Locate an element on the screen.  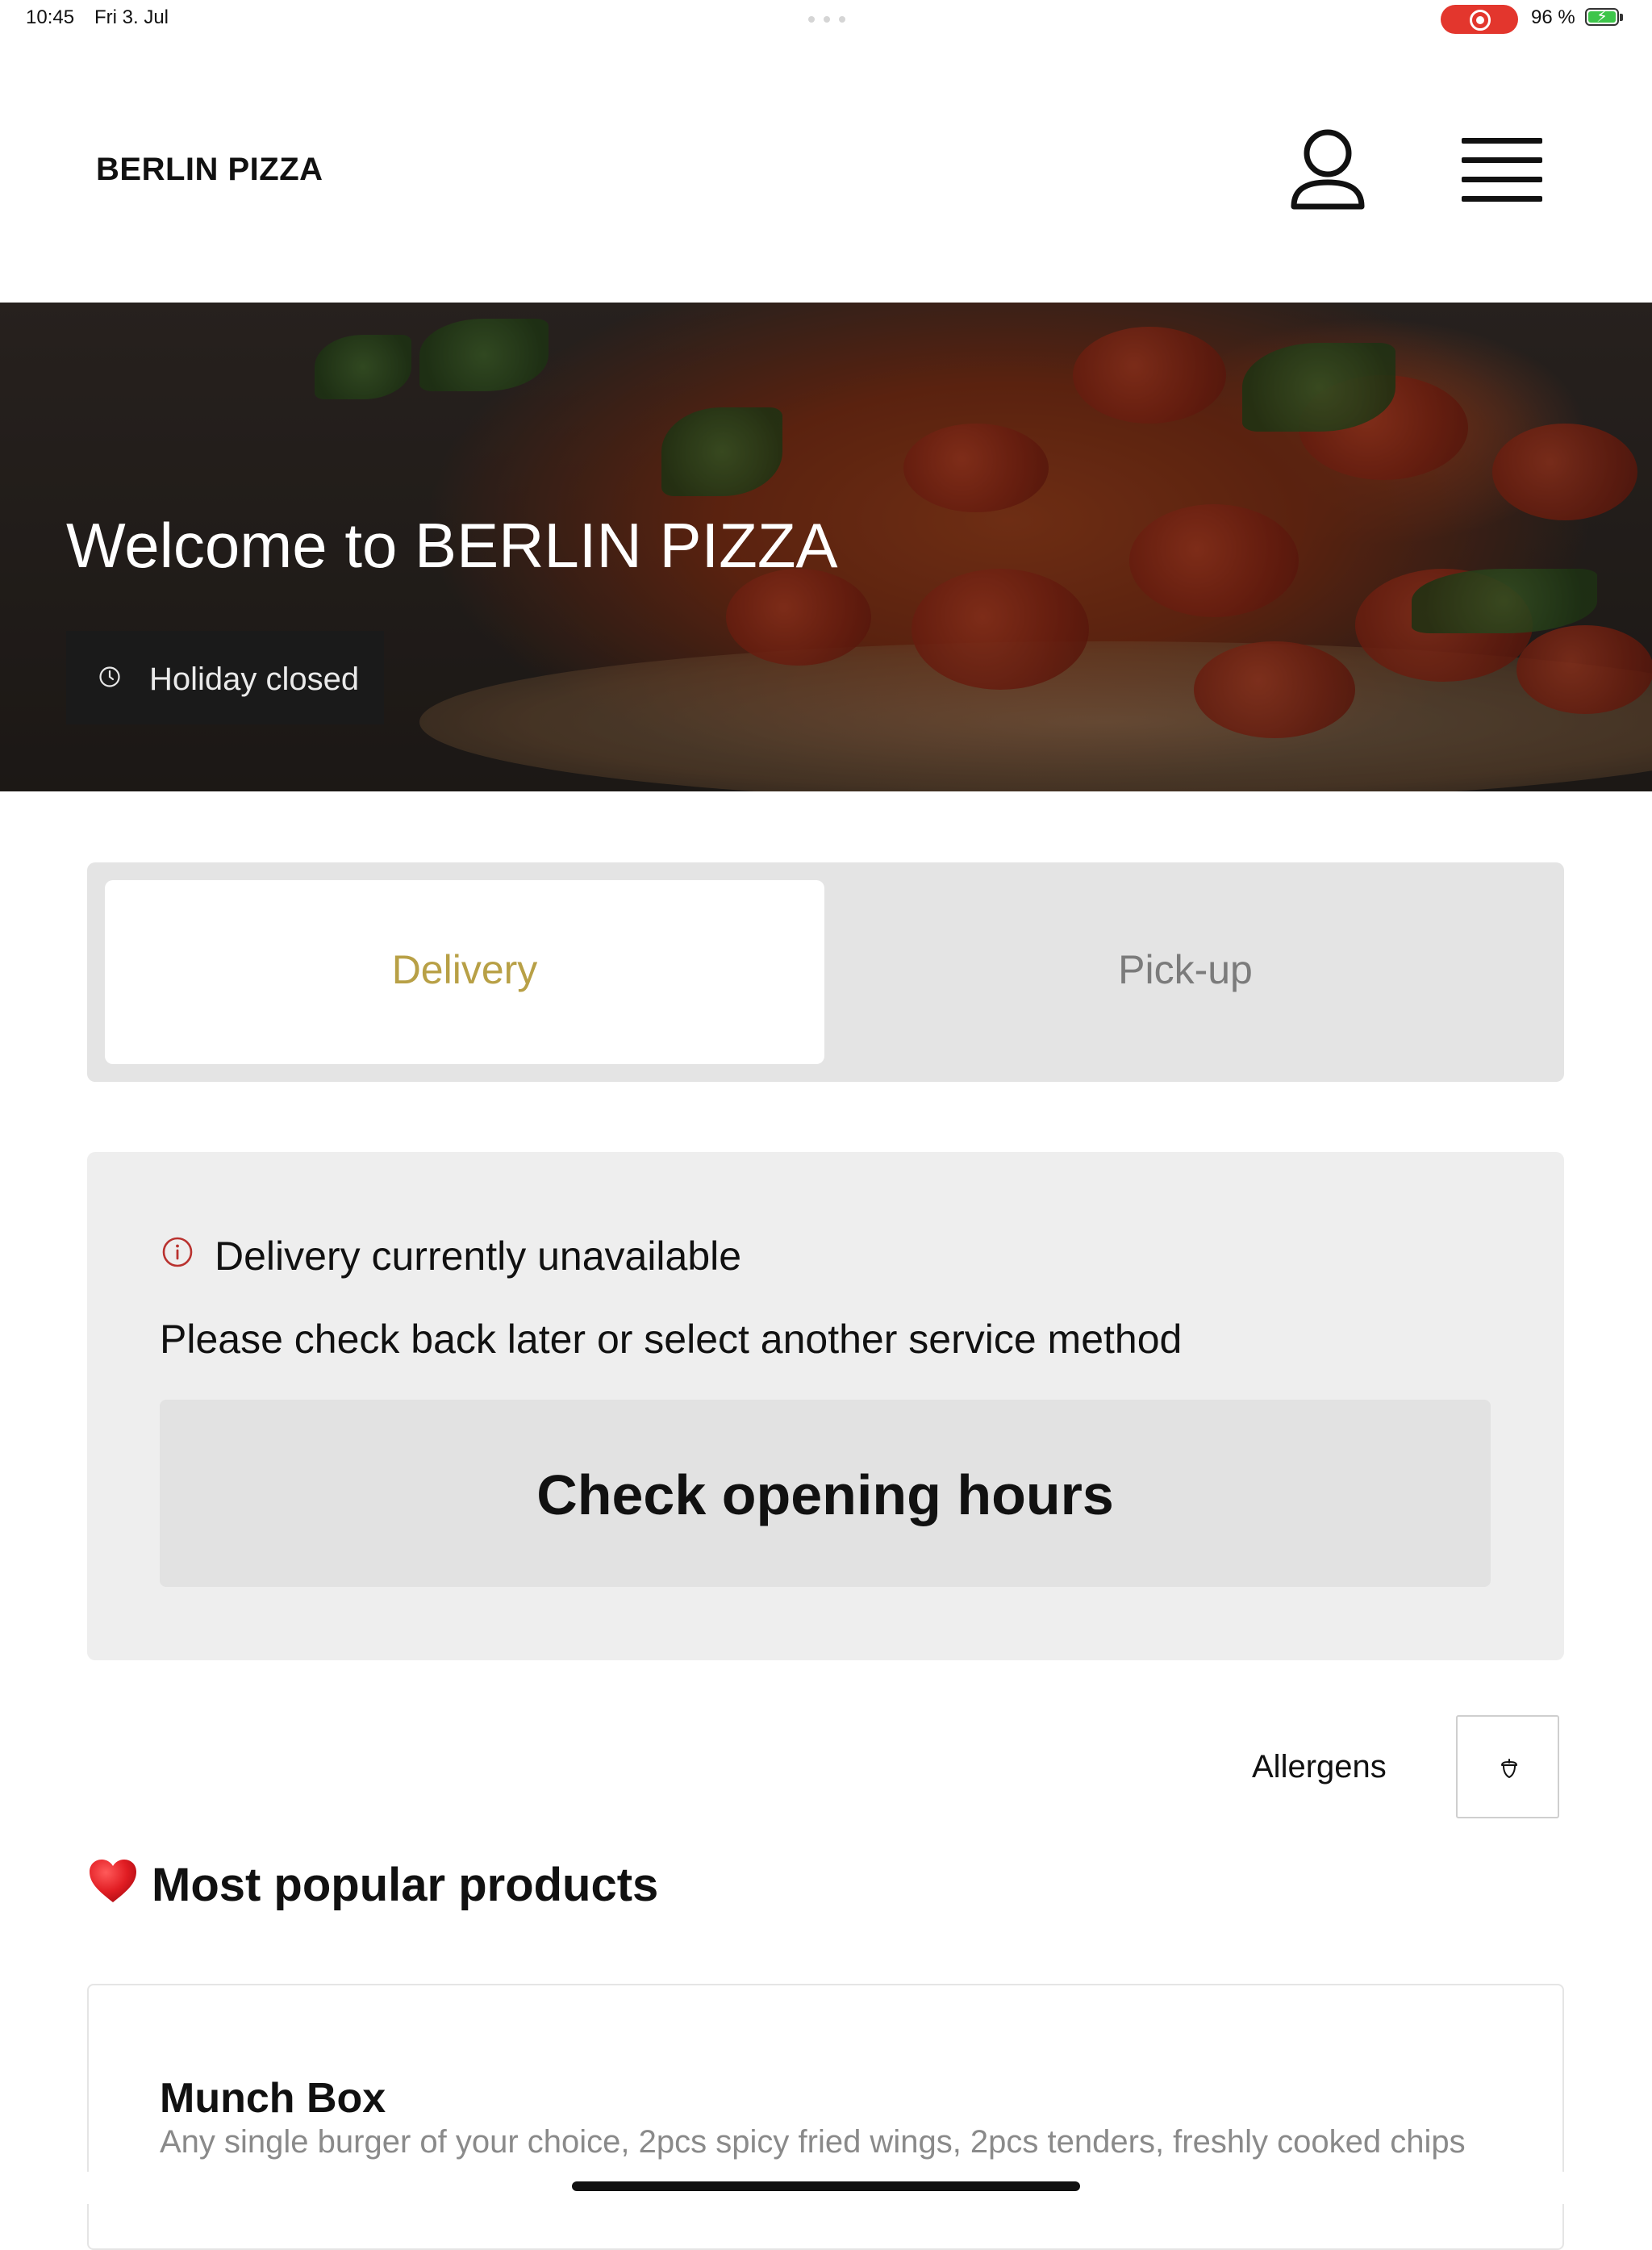
status-time: 10:45 is located at coordinates (50, 17).